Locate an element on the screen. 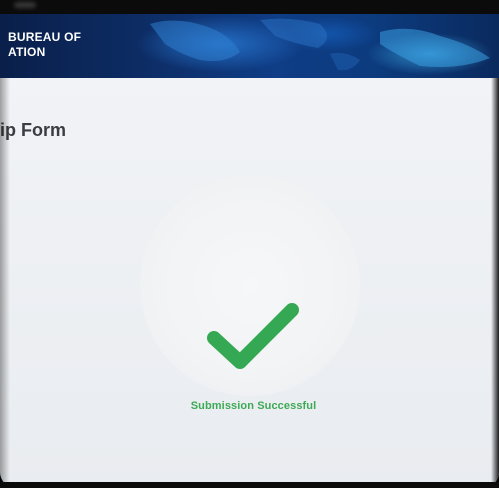 Image resolution: width=499 pixels, height=488 pixels. success-message: Submission Successful is located at coordinates (253, 406).